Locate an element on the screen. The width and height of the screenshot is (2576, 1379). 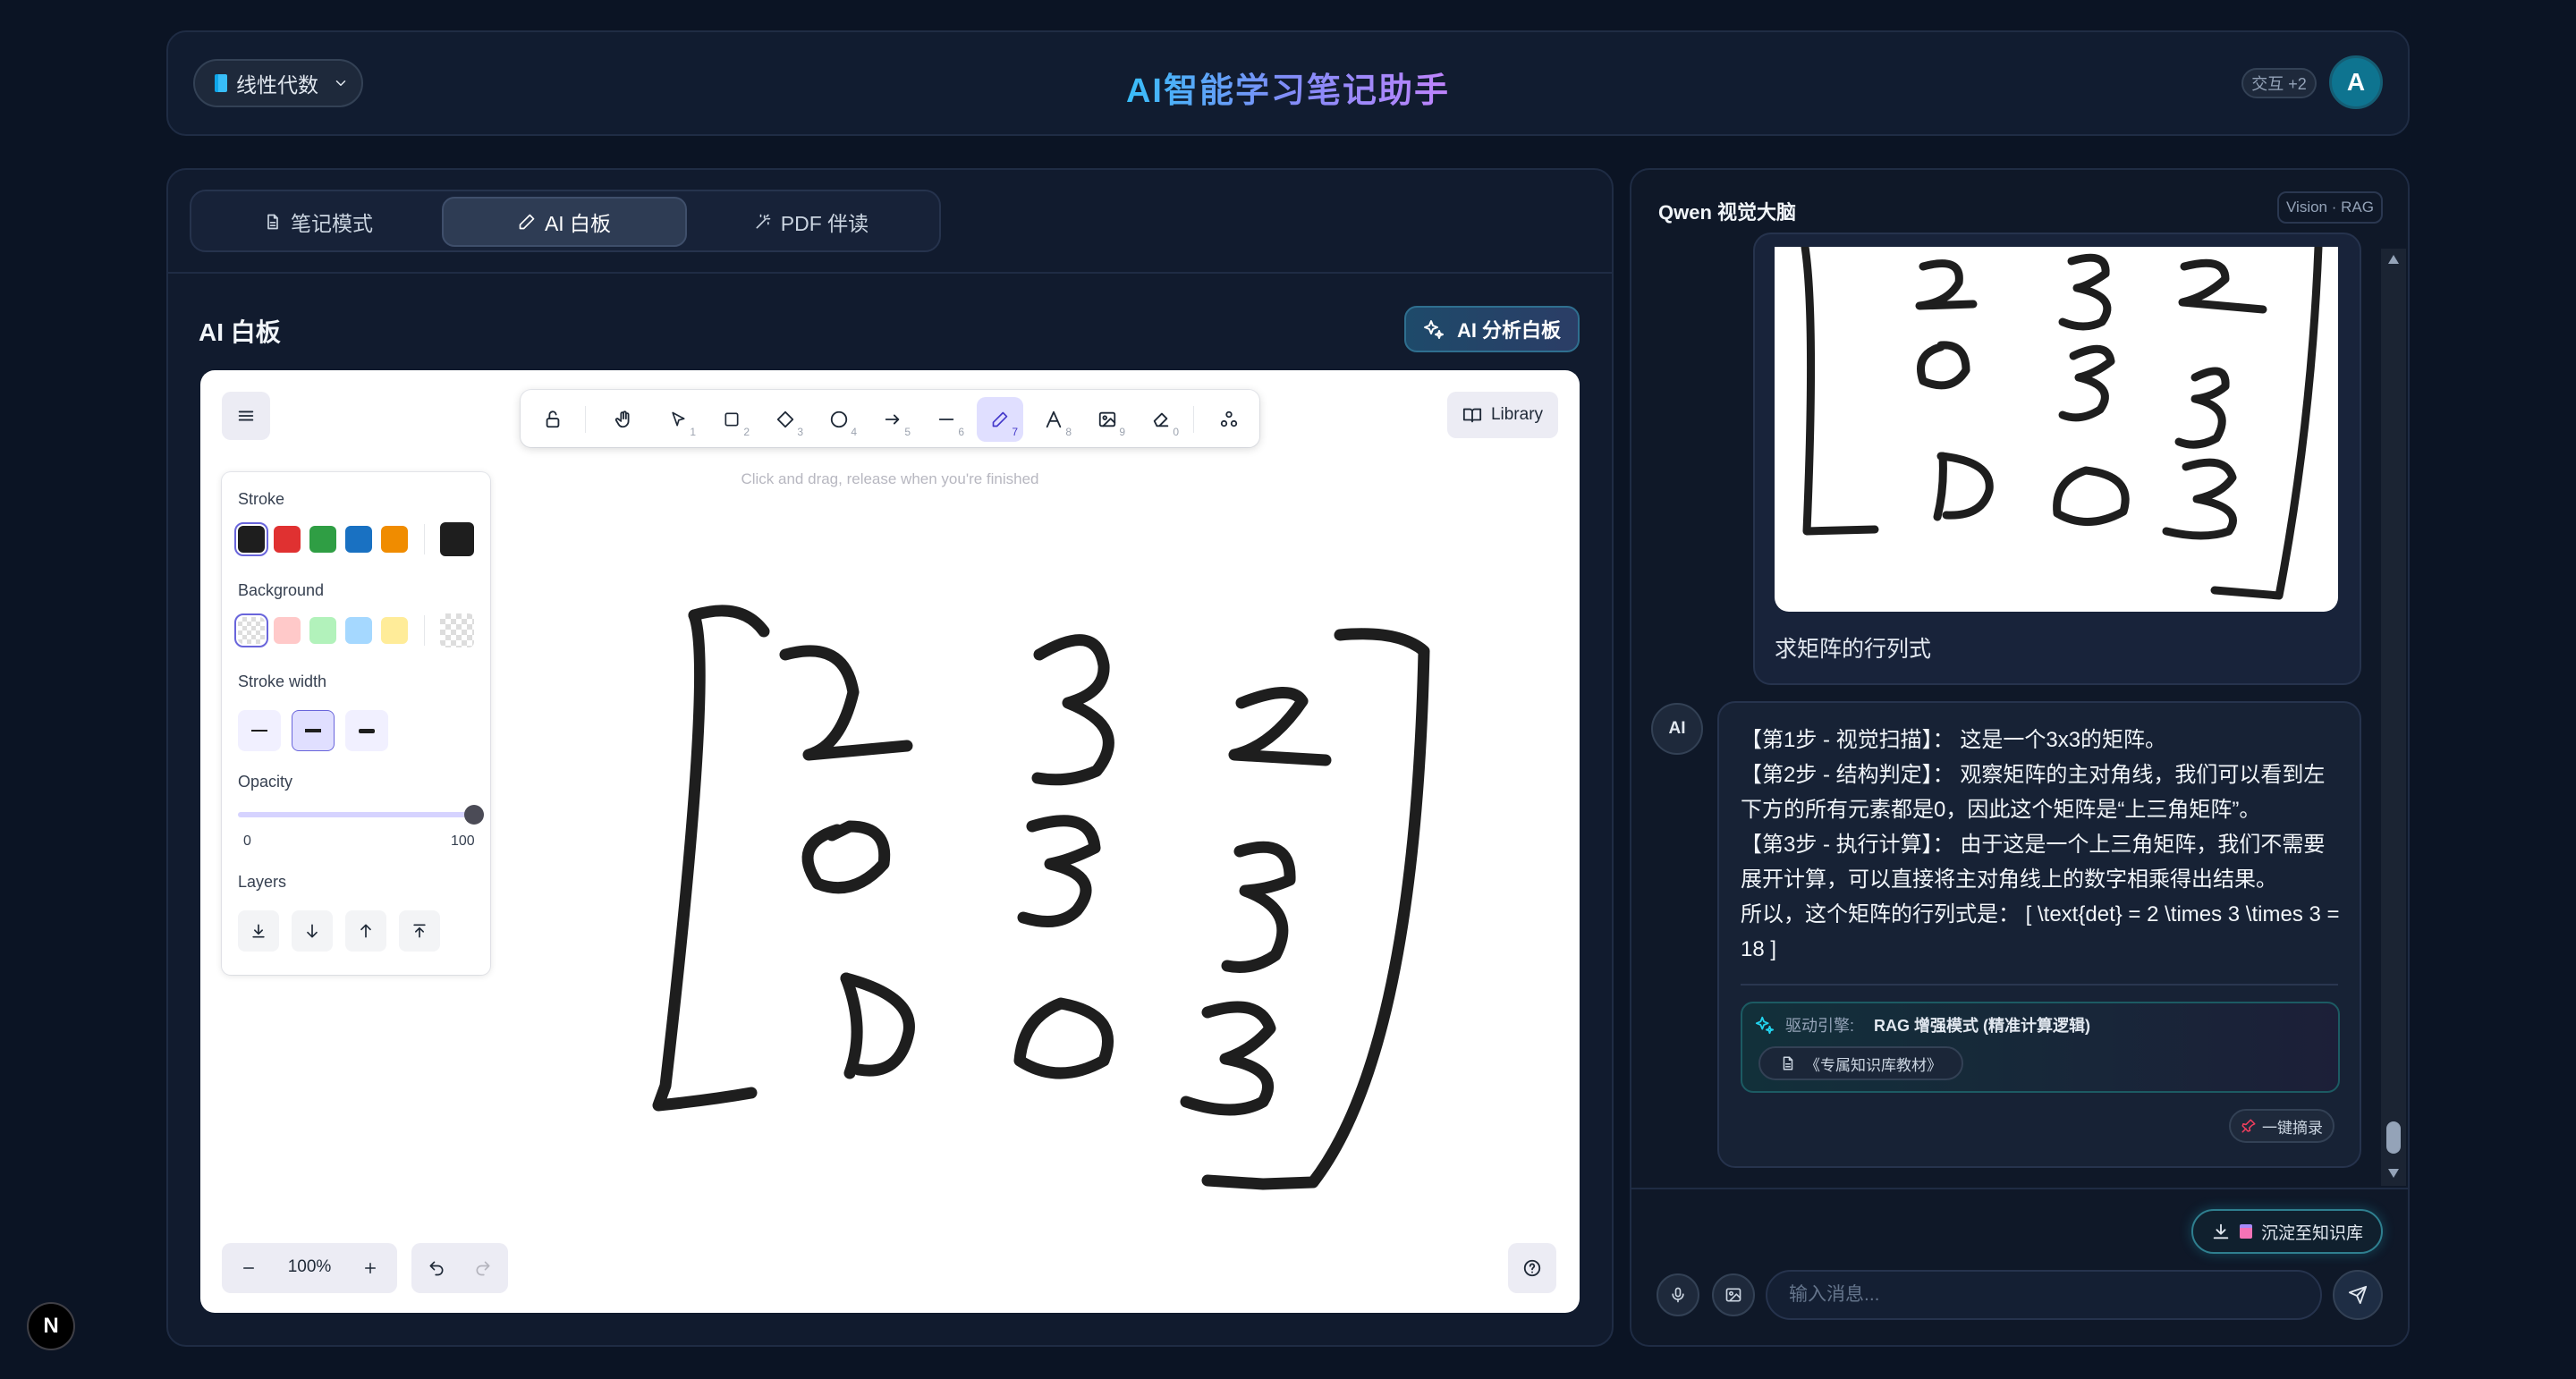
ai-analyze-button: AI 分析白板 is located at coordinates (1492, 329).